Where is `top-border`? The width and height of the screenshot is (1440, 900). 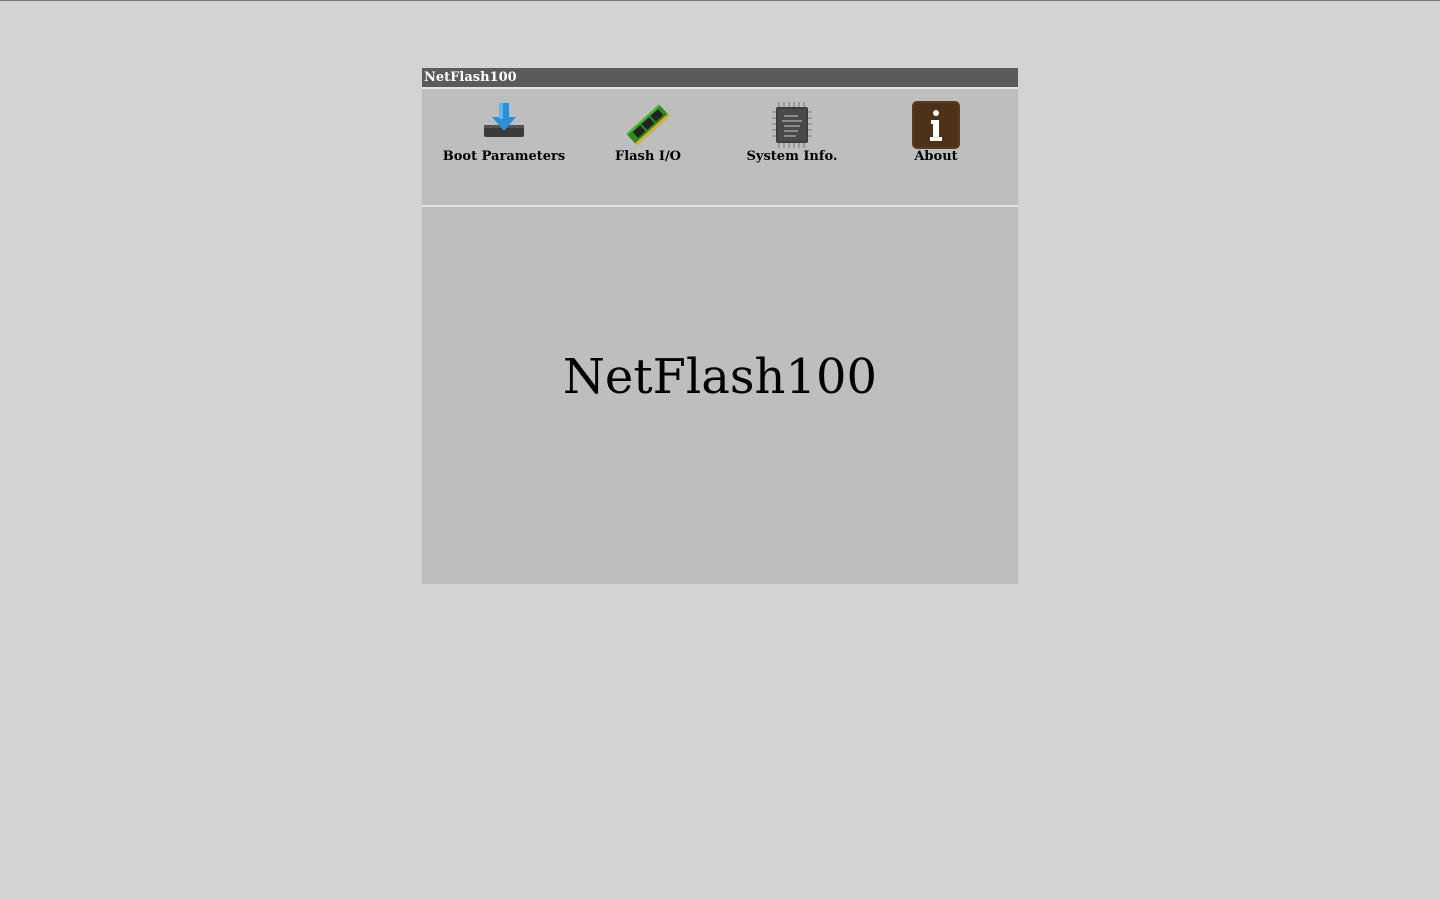
top-border is located at coordinates (720, 0).